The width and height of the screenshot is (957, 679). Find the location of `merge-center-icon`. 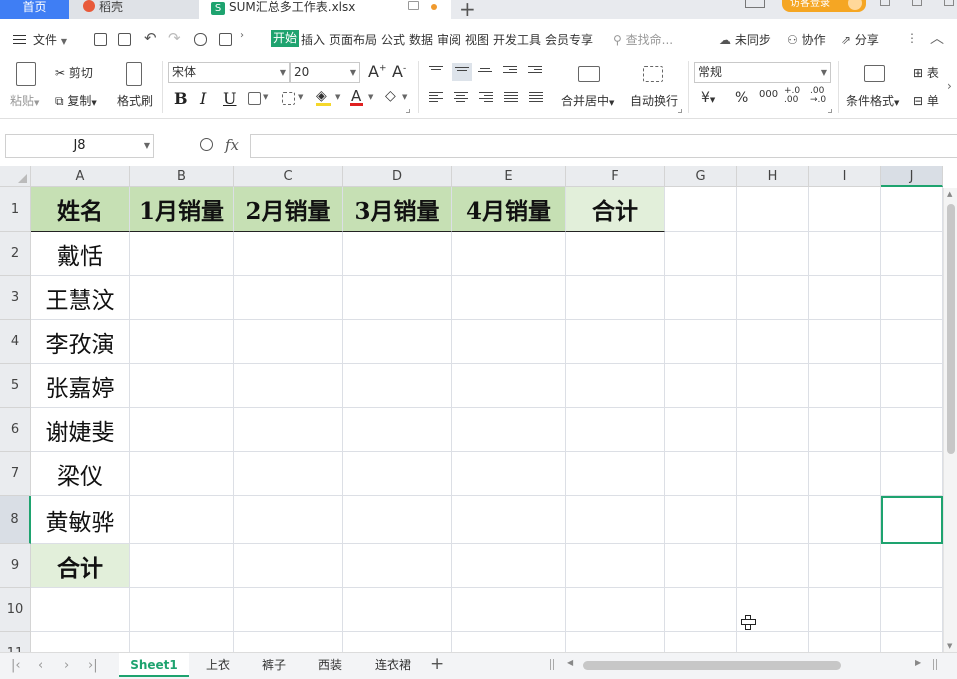

merge-center-icon is located at coordinates (589, 74).